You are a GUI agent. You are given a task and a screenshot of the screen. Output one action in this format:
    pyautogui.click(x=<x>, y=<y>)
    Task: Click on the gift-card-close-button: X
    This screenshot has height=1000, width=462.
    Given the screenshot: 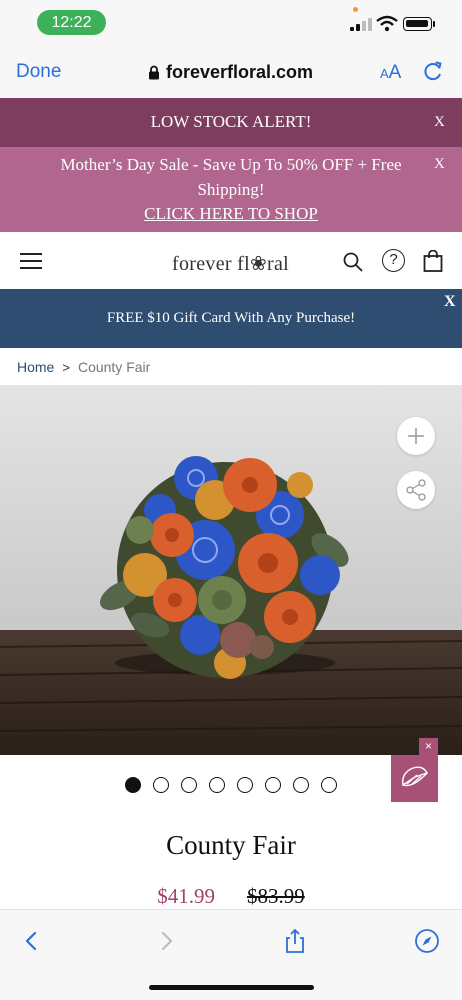 What is the action you would take?
    pyautogui.click(x=450, y=302)
    